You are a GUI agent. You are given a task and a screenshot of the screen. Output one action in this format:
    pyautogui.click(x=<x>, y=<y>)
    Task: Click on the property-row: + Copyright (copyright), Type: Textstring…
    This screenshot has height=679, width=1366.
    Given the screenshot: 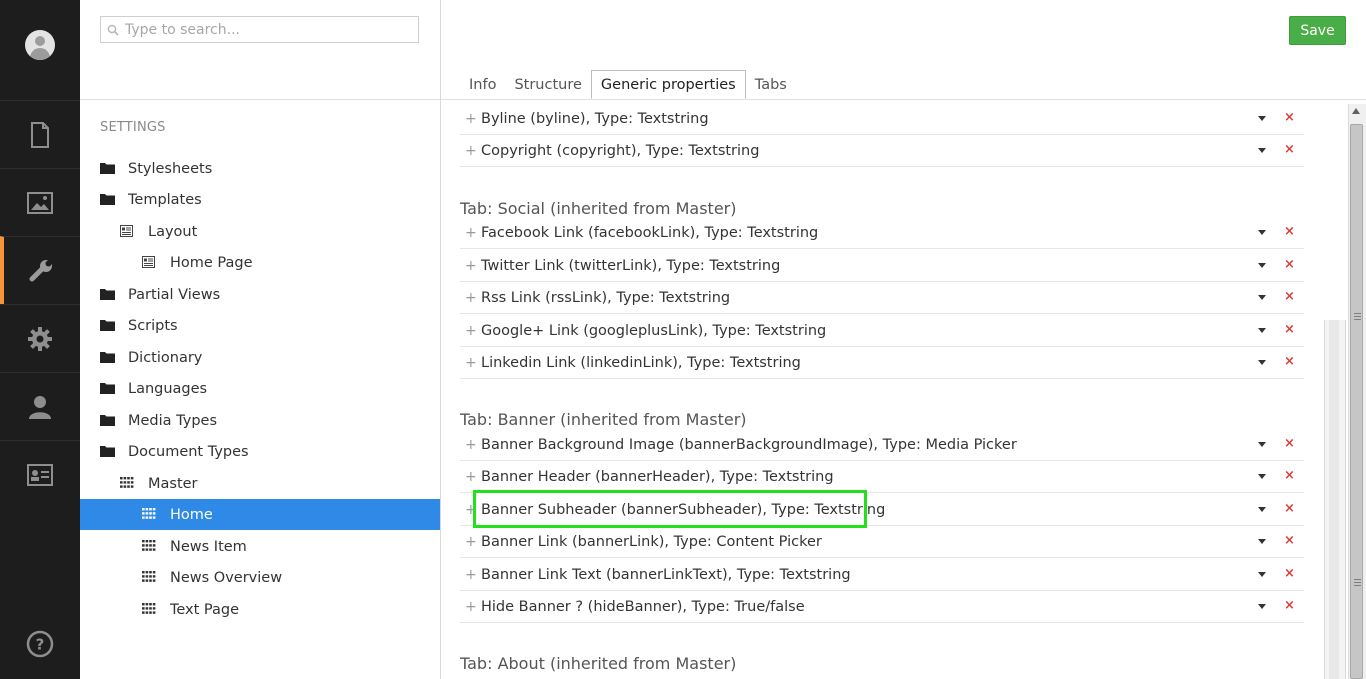 What is the action you would take?
    pyautogui.click(x=882, y=151)
    